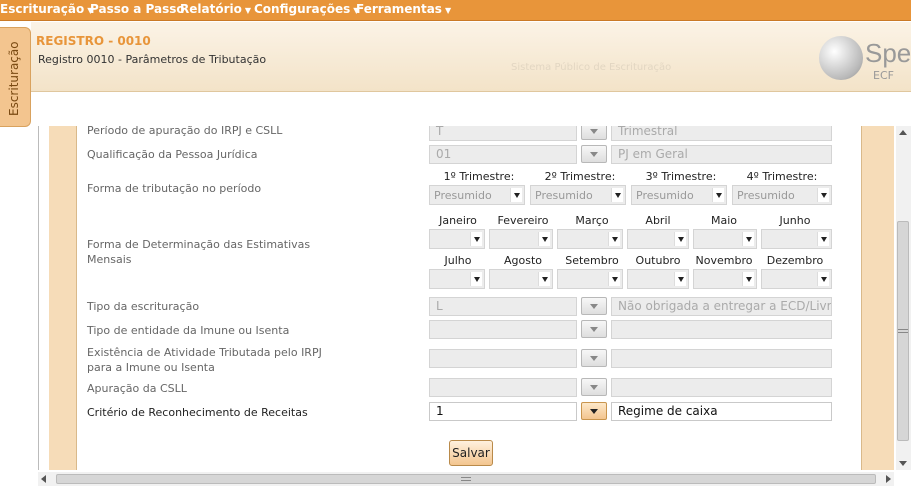  Describe the element at coordinates (658, 239) in the screenshot. I see `month-select-abril` at that location.